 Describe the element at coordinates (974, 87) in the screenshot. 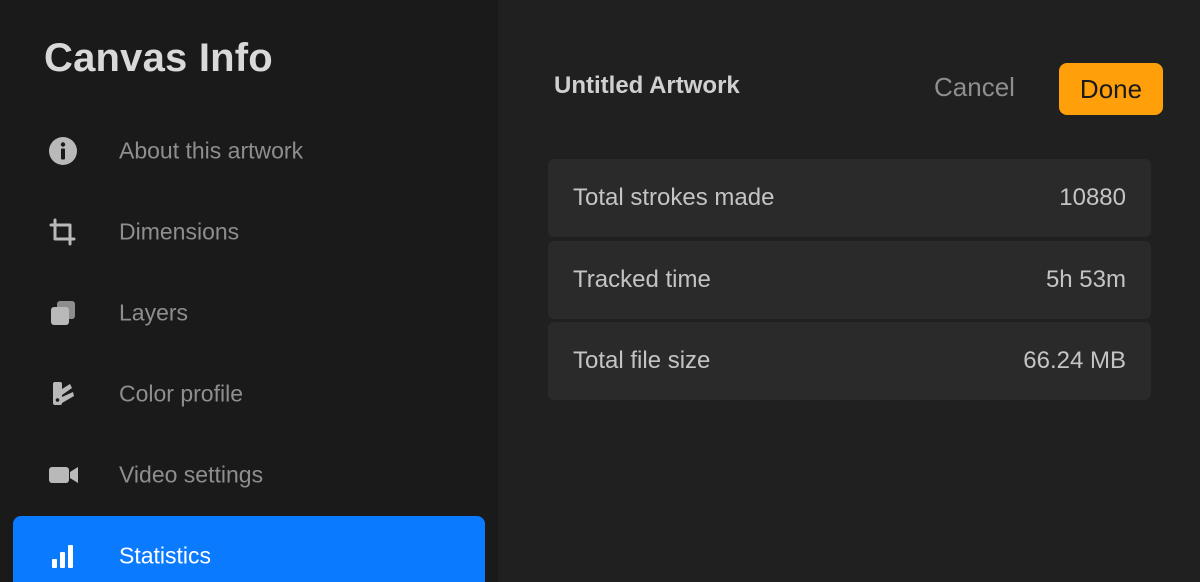

I see `cancel-button: Cancel` at that location.